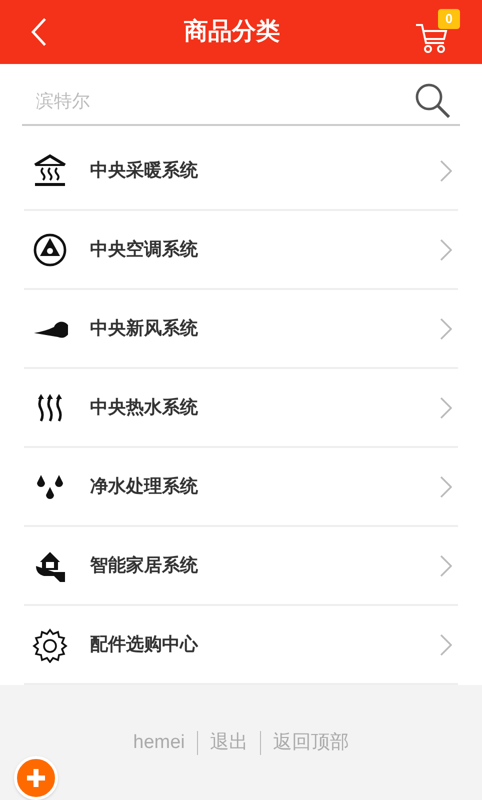  I want to click on fan-icon, so click(50, 250).